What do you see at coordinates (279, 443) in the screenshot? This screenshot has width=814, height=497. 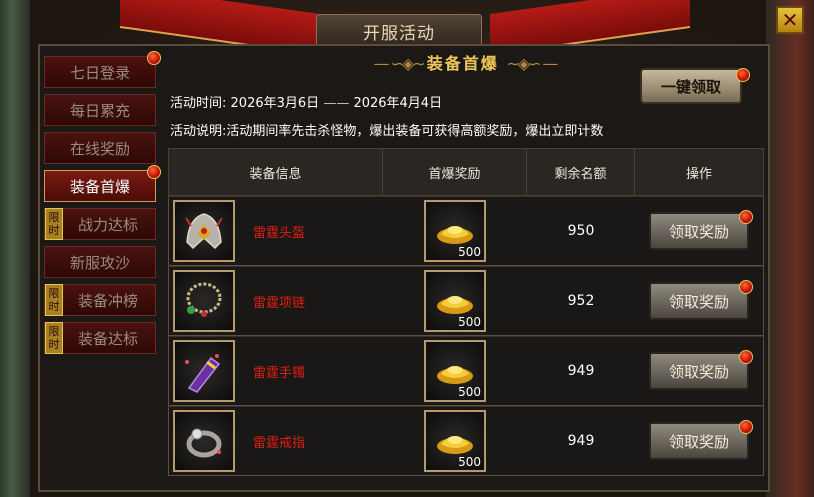 I see `equipment-name: 雷霆戒指` at bounding box center [279, 443].